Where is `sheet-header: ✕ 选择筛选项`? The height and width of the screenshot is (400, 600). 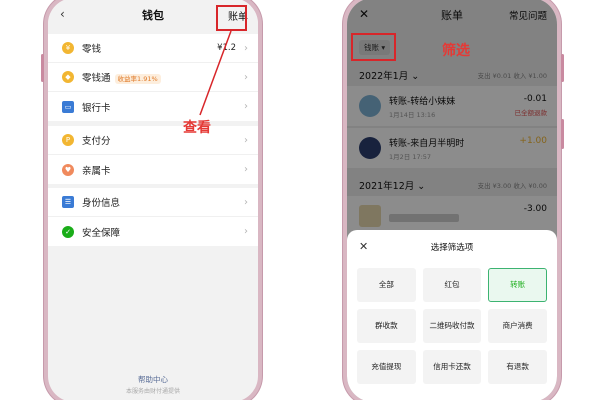 sheet-header: ✕ 选择筛选项 is located at coordinates (452, 247).